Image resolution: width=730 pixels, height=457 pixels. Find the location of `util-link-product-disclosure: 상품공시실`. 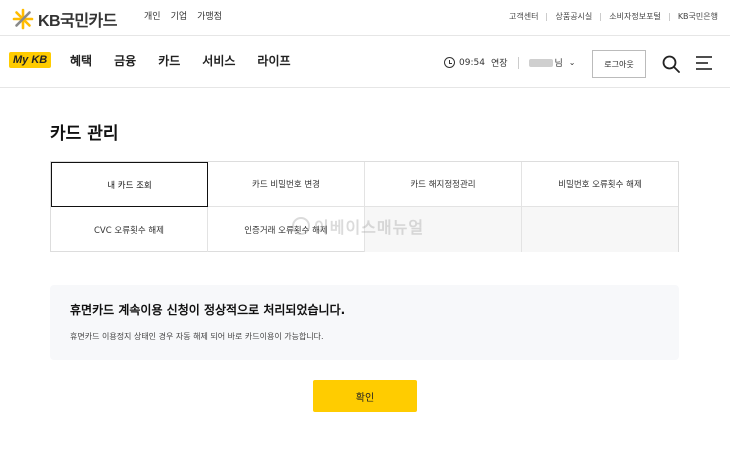

util-link-product-disclosure: 상품공시실 is located at coordinates (573, 16).